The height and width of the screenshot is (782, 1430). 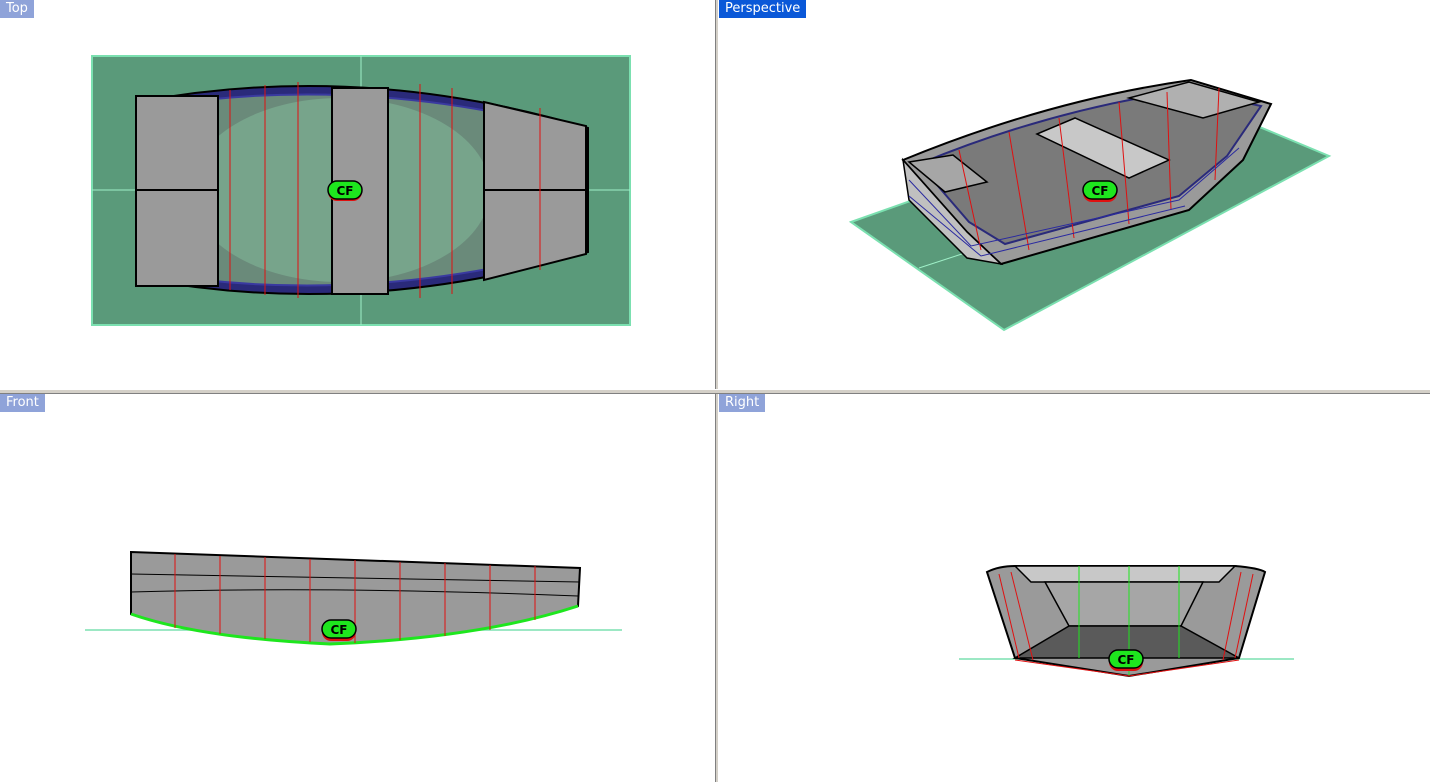 What do you see at coordinates (1090, 205) in the screenshot?
I see `perspective-view-canvas: CF` at bounding box center [1090, 205].